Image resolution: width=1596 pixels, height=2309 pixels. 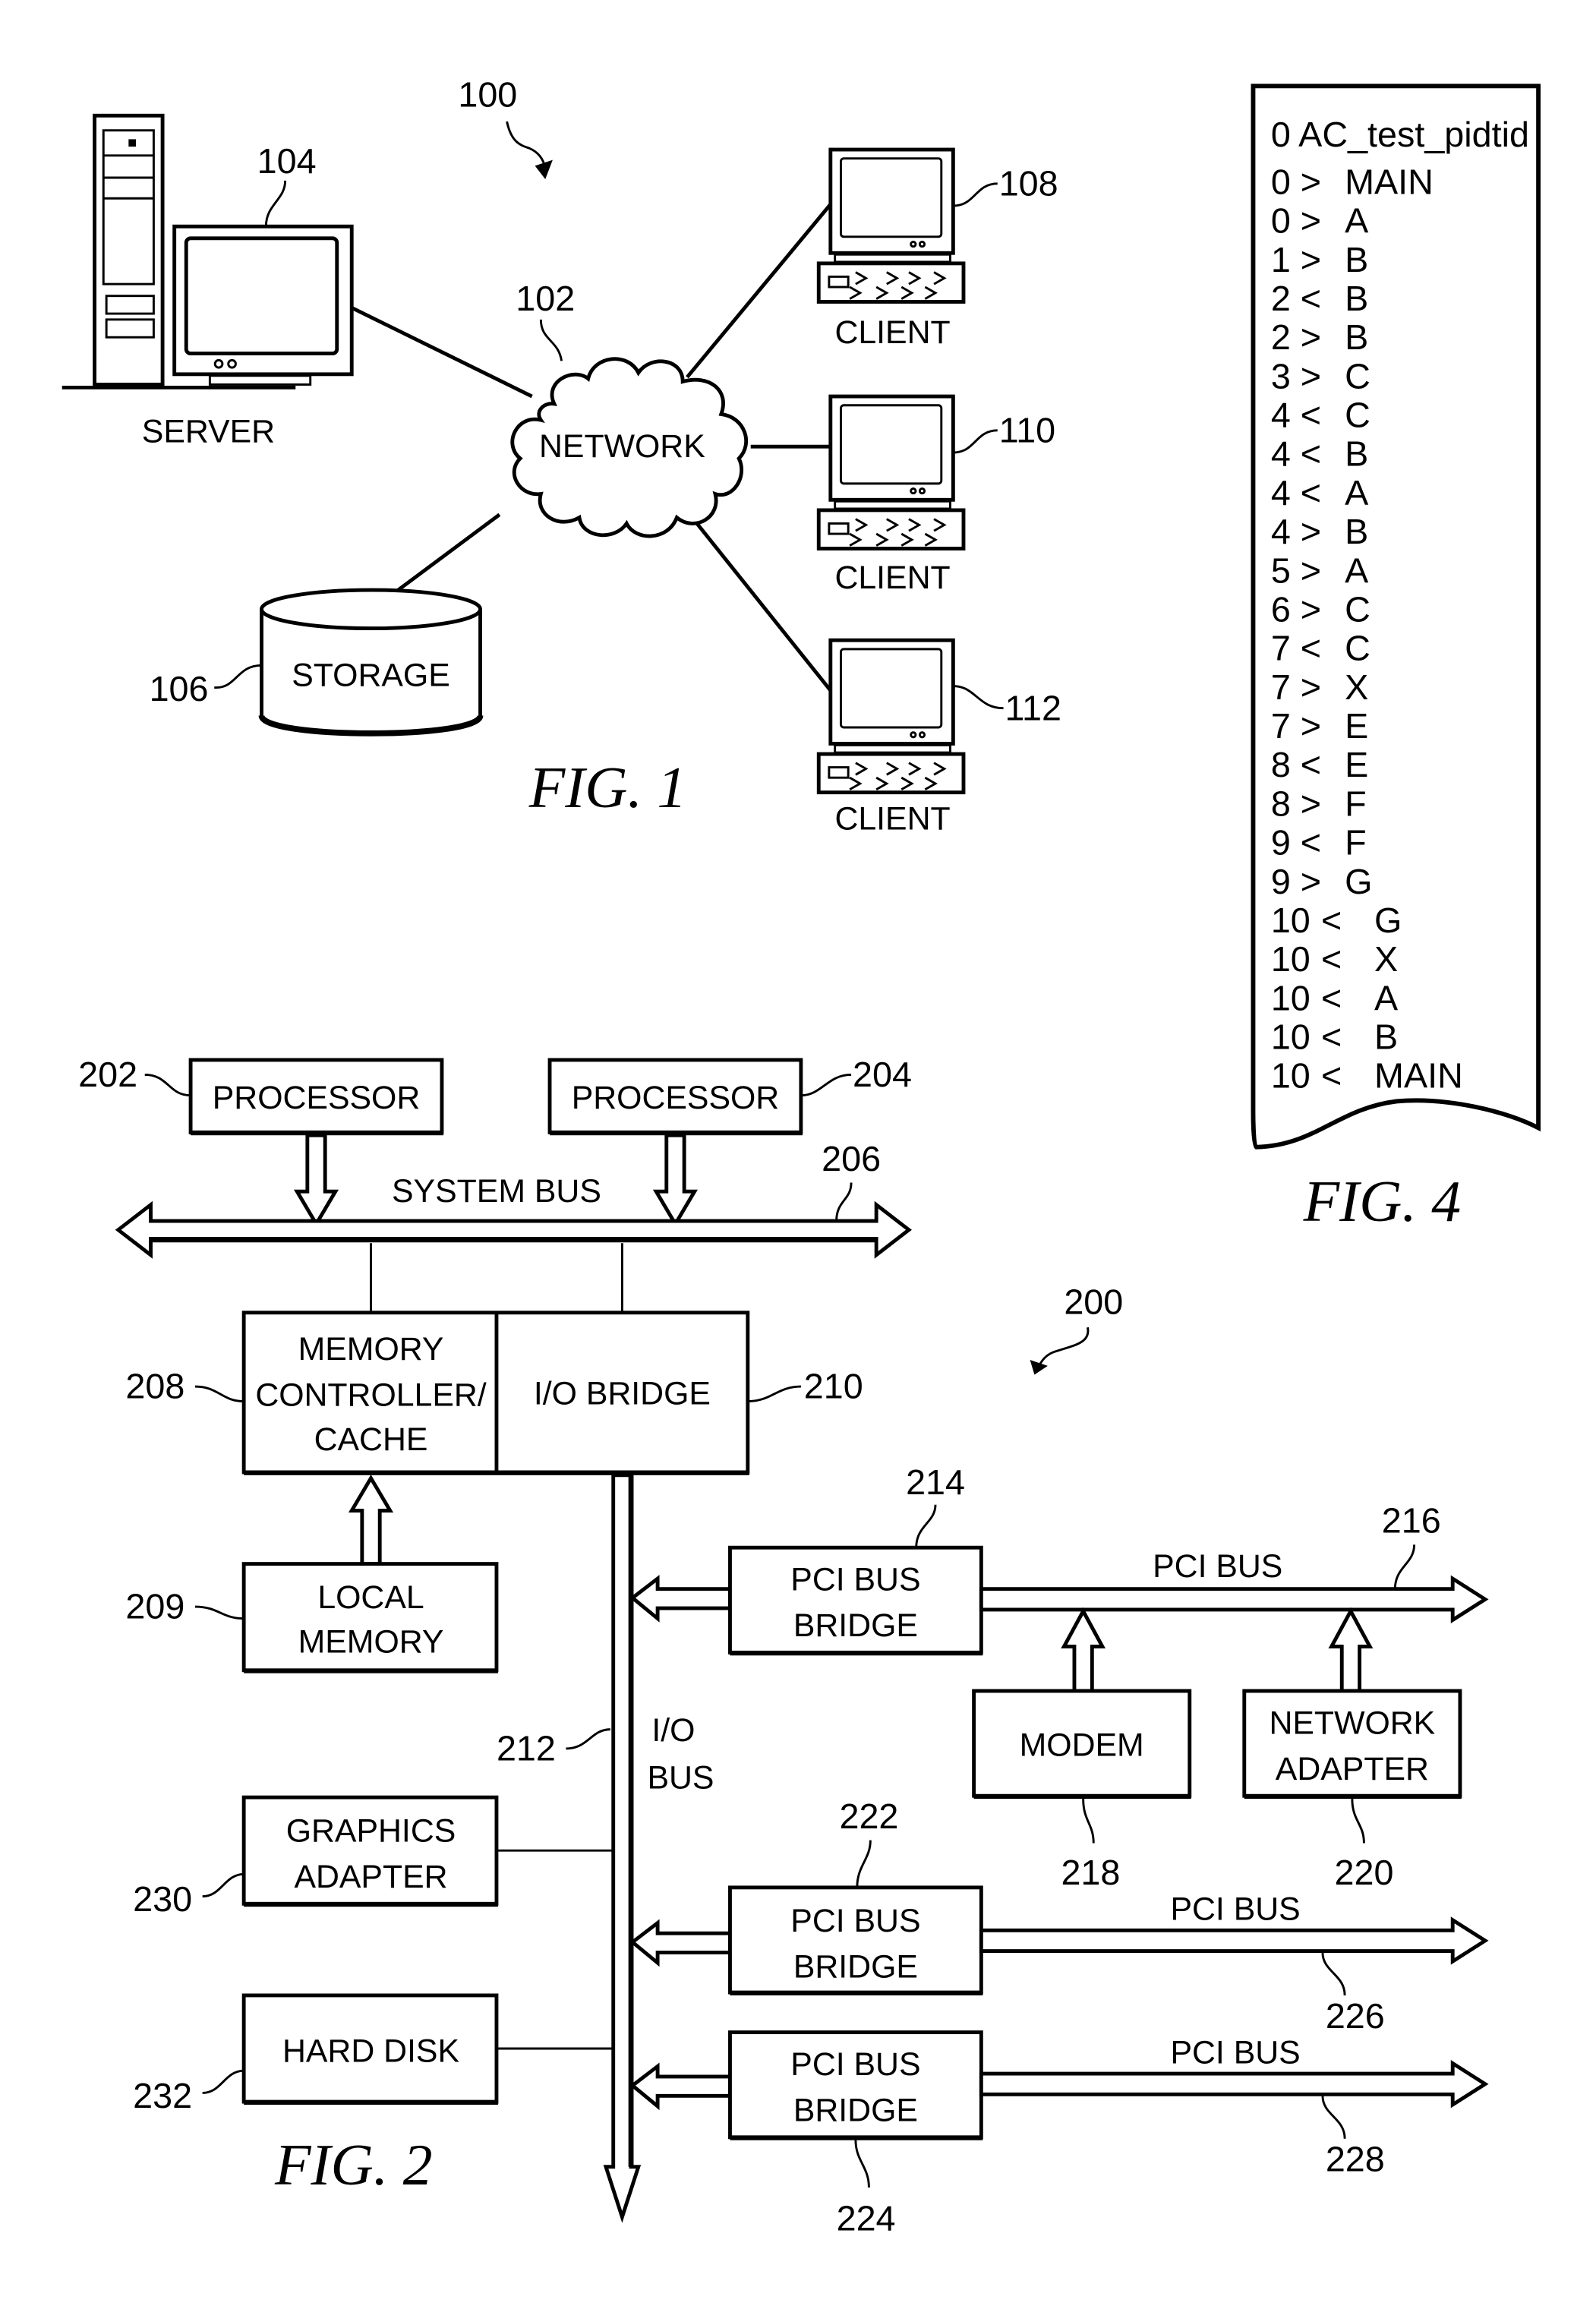 What do you see at coordinates (1411, 1521) in the screenshot?
I see `ref-216: 216` at bounding box center [1411, 1521].